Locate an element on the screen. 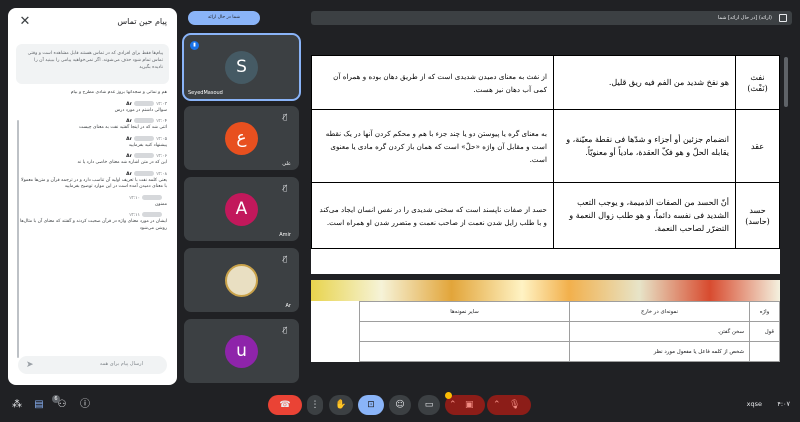 The image size is (800, 422). message-time: ۱۳:۰۳ is located at coordinates (161, 104).